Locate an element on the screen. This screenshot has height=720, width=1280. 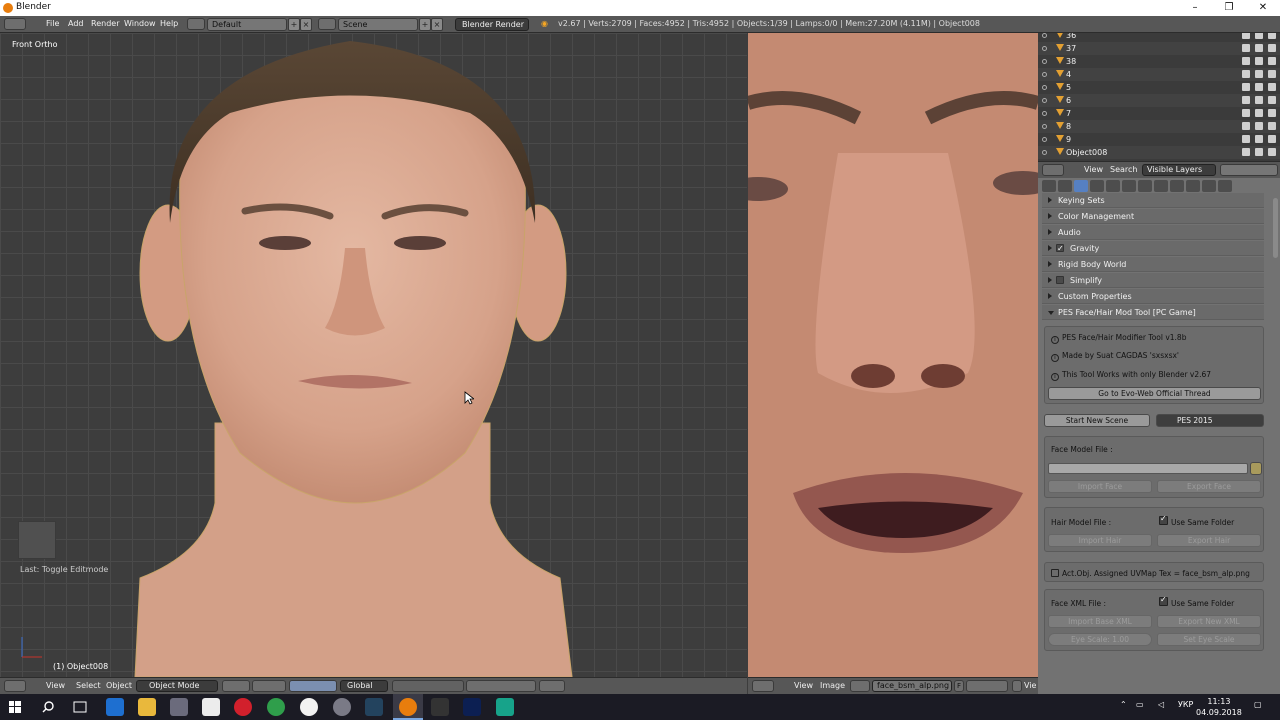
layers-tab-icon is located at coordinates (1065, 186).